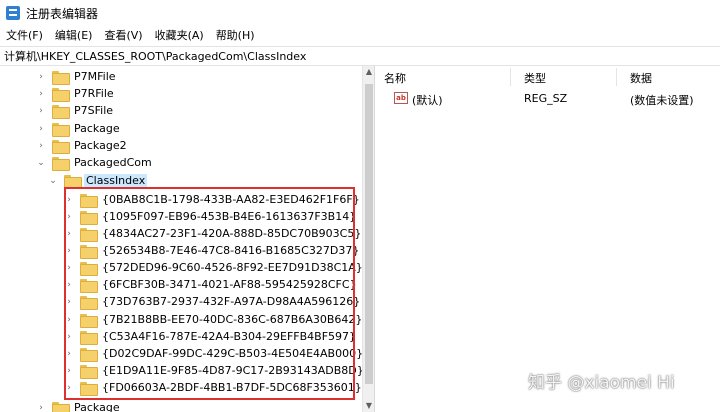  Describe the element at coordinates (374, 239) in the screenshot. I see `pane-splitter` at that location.